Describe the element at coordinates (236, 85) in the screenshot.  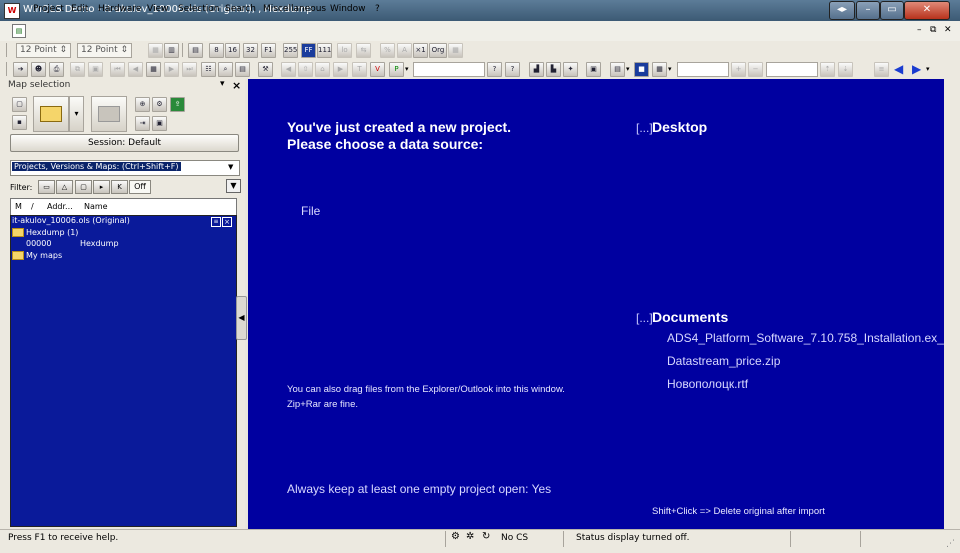
I see `panel-close-icon: ×` at that location.